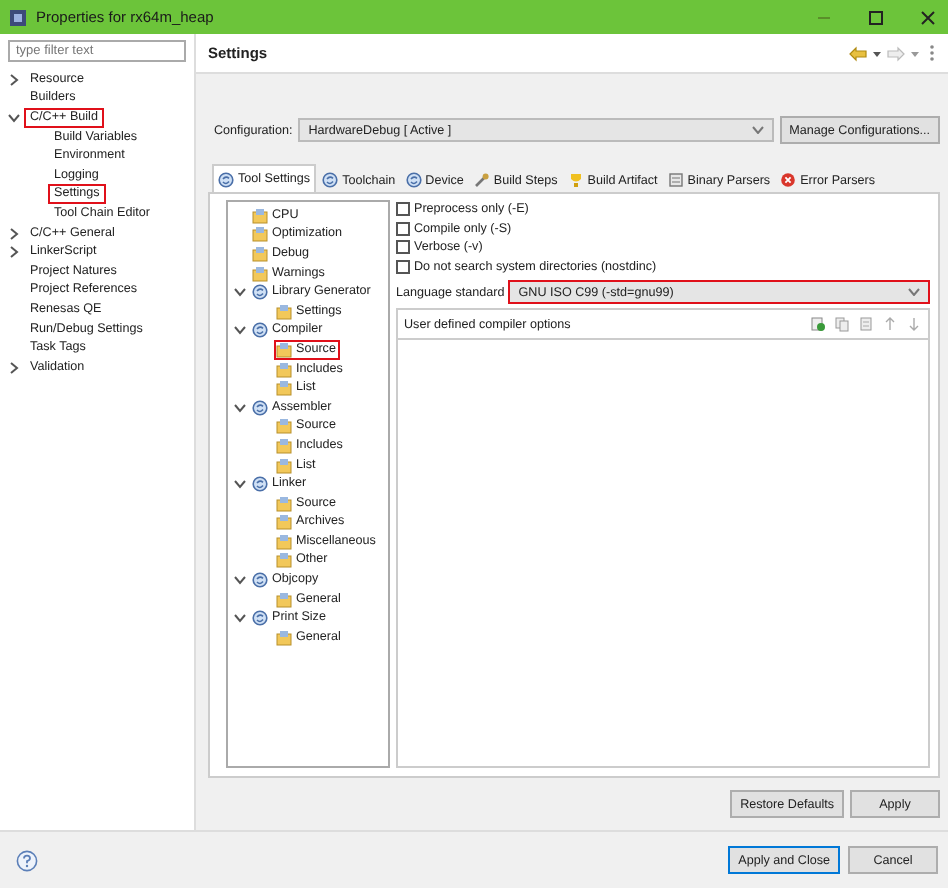 The image size is (948, 888). What do you see at coordinates (18, 17) in the screenshot?
I see `app-icon` at bounding box center [18, 17].